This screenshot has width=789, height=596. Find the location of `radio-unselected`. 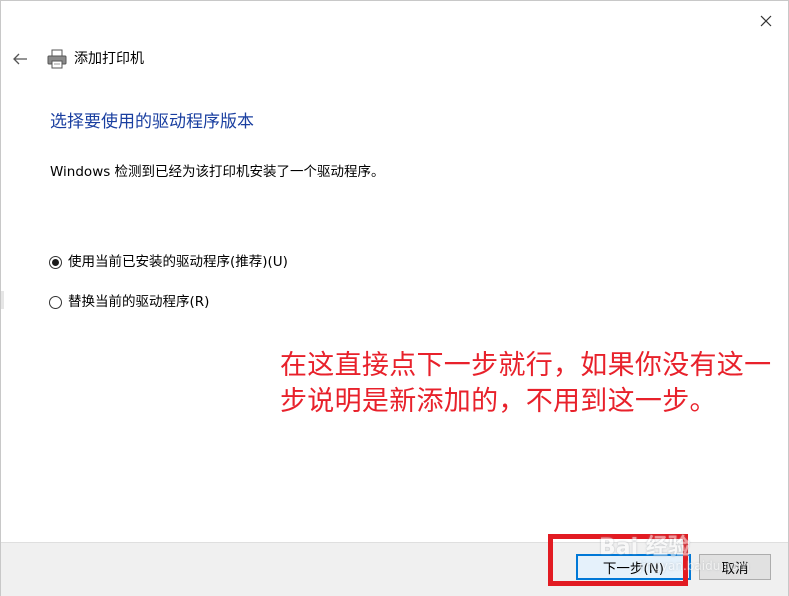

radio-unselected is located at coordinates (55, 302).